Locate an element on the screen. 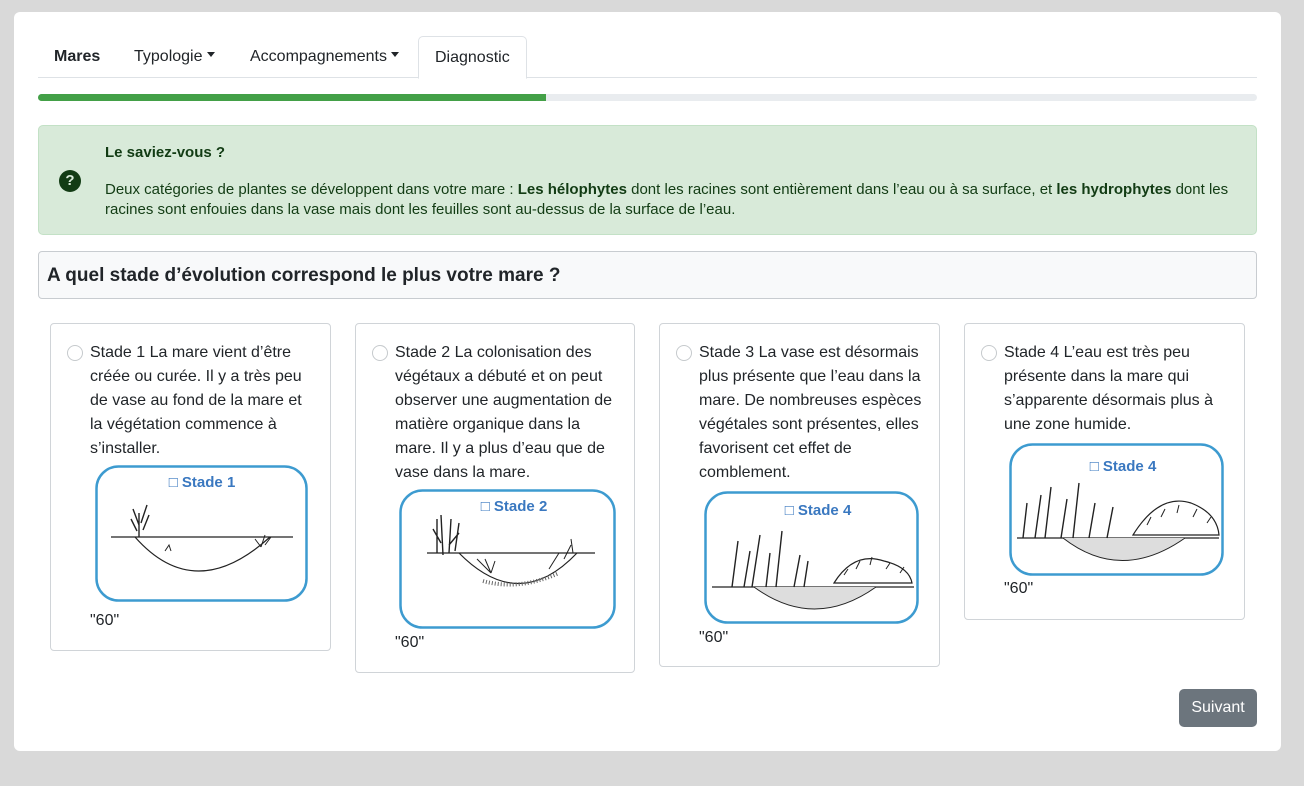  tab-diagnostic: Diagnostic is located at coordinates (472, 57).